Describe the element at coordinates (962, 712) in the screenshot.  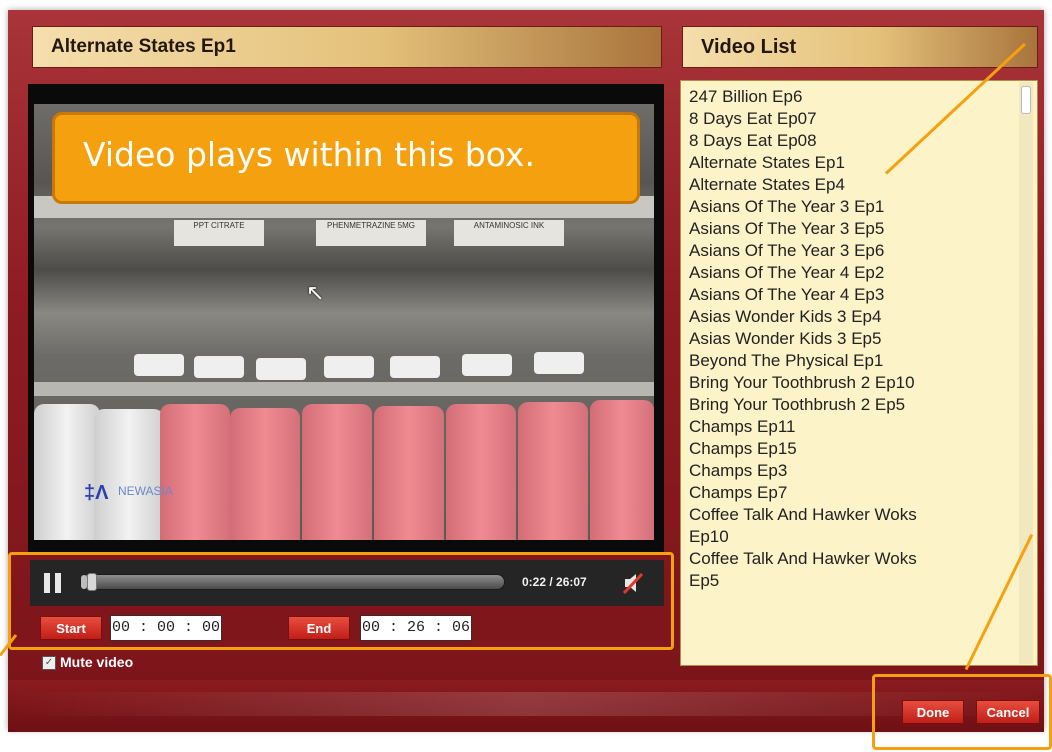
I see `footer-buttons-highlight-box` at that location.